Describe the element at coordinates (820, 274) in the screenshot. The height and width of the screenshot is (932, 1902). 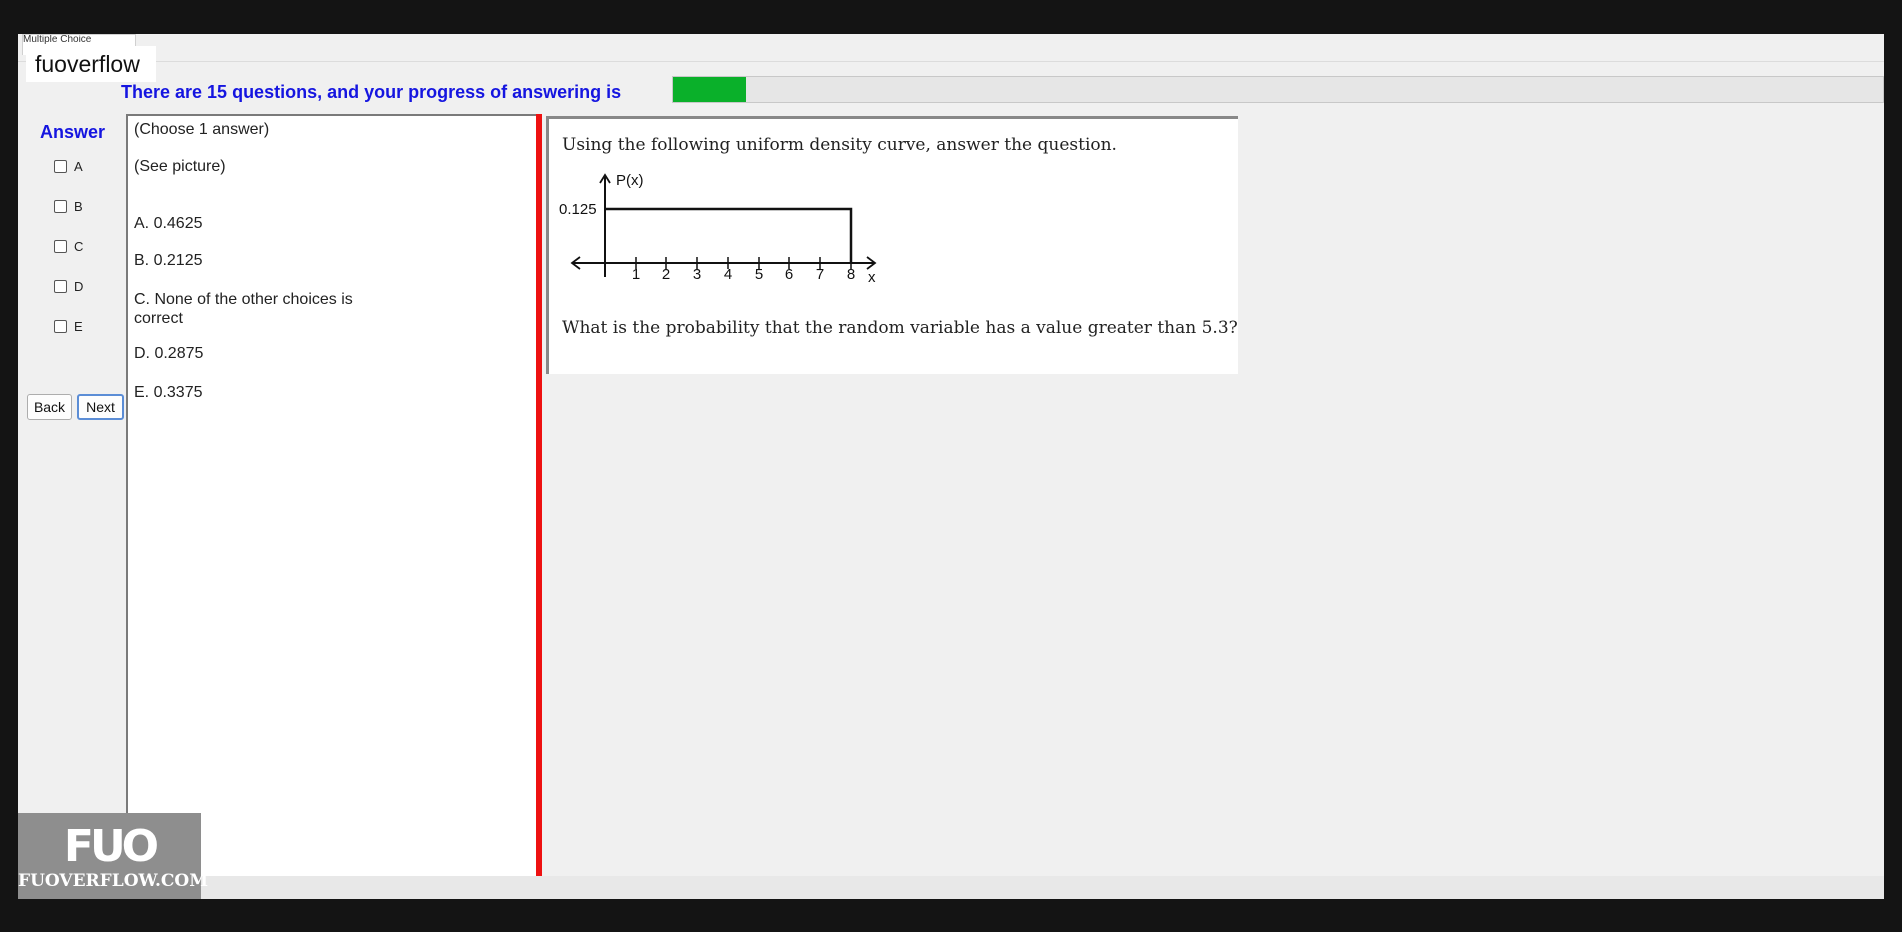
I see `x-tick-label: 7` at that location.